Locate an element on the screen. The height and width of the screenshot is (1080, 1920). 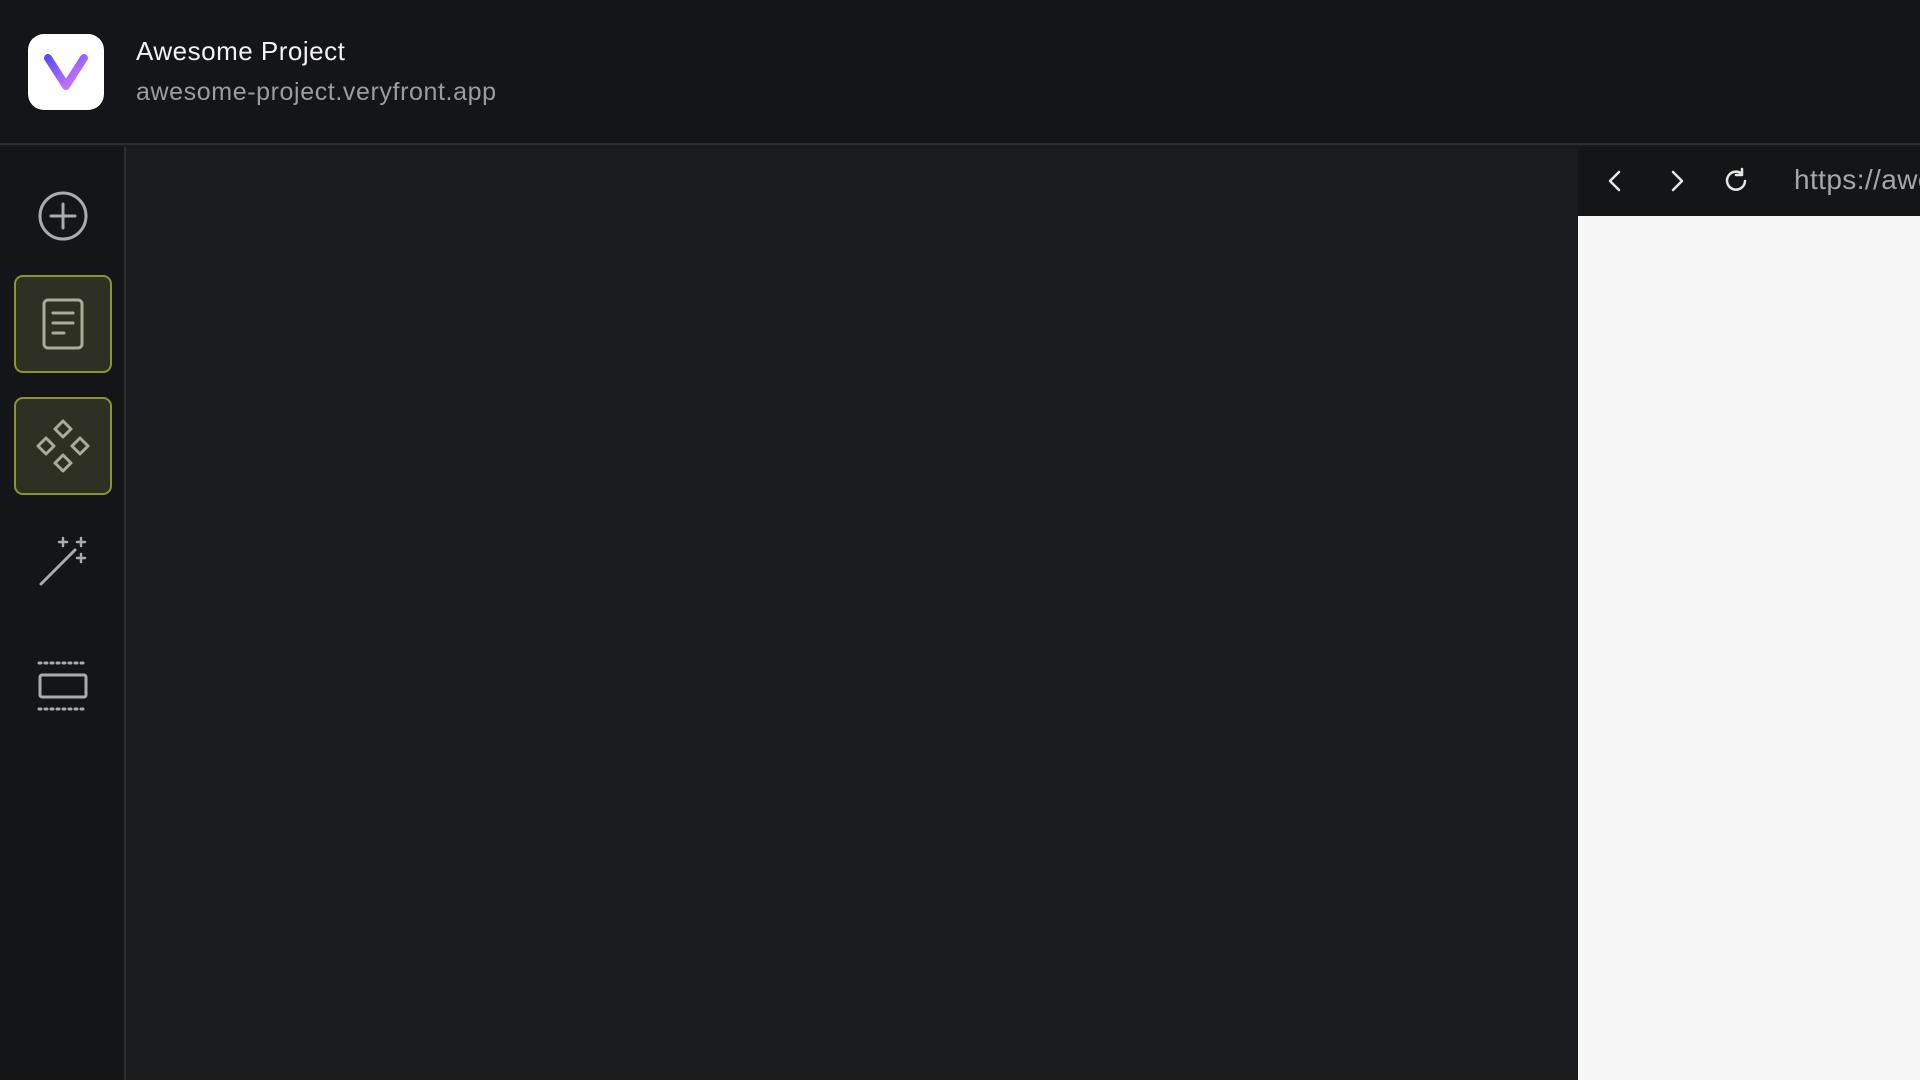
ai-magic-button is located at coordinates (63, 562).